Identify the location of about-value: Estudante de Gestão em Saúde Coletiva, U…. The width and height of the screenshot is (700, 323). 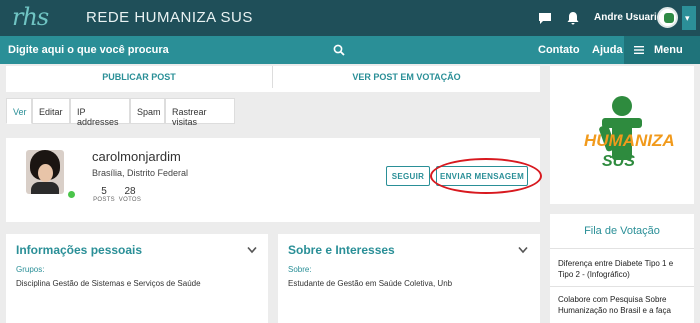
(370, 283).